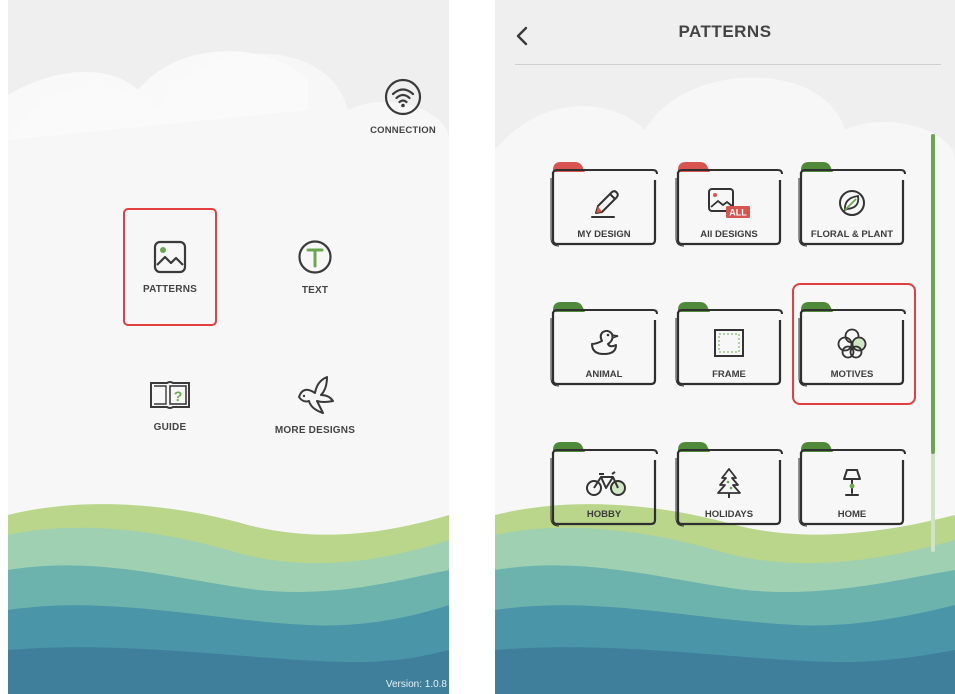 This screenshot has height=694, width=955. I want to click on guide-button: ? GUIDE, so click(170, 405).